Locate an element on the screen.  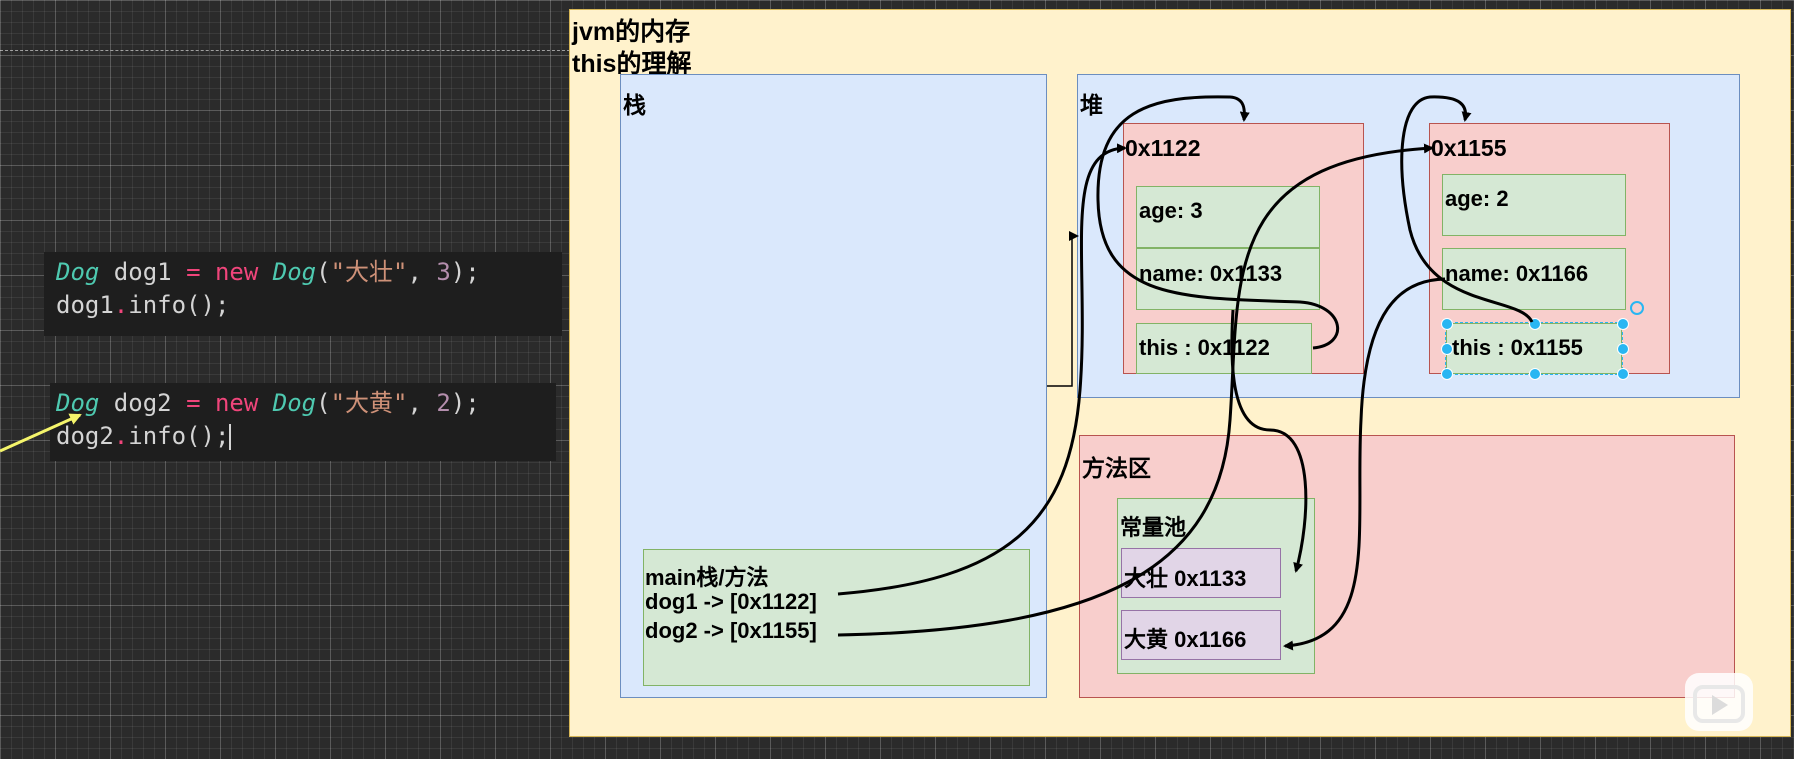
rotate-handle is located at coordinates (1637, 308).